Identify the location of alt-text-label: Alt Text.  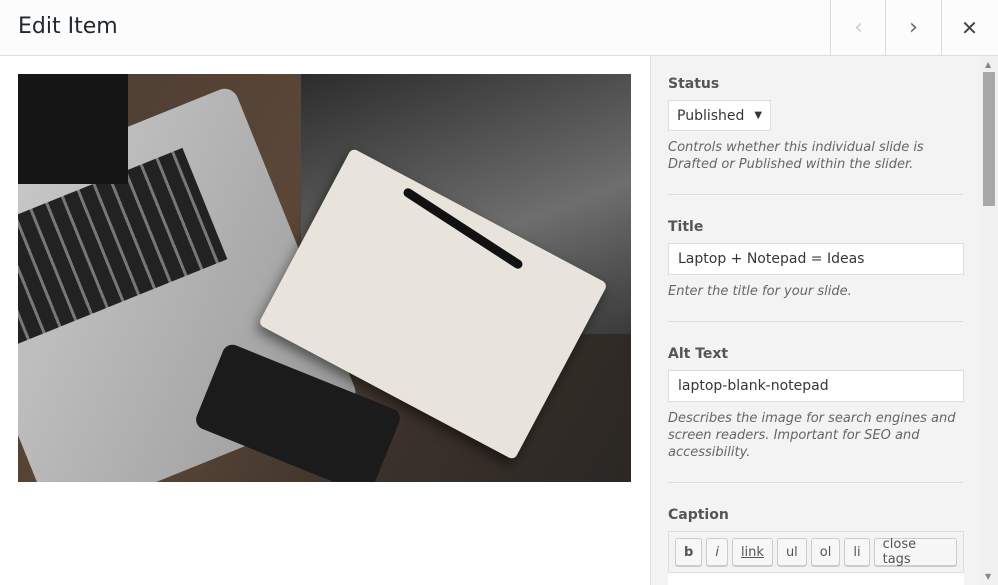
(698, 354).